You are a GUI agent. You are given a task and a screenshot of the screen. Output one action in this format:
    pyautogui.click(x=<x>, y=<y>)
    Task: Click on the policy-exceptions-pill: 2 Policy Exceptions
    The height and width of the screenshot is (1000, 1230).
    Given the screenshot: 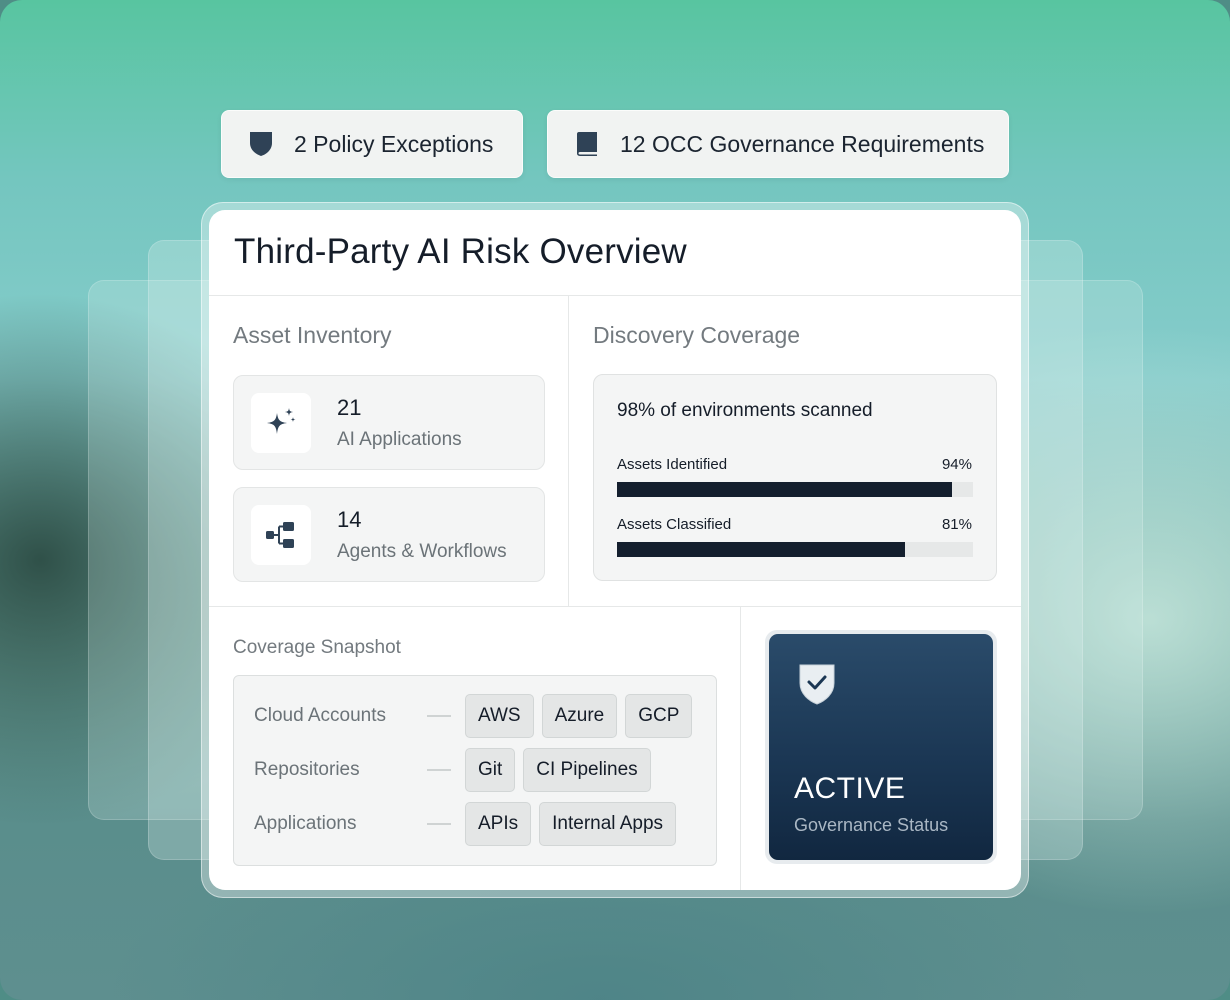 What is the action you would take?
    pyautogui.click(x=372, y=144)
    